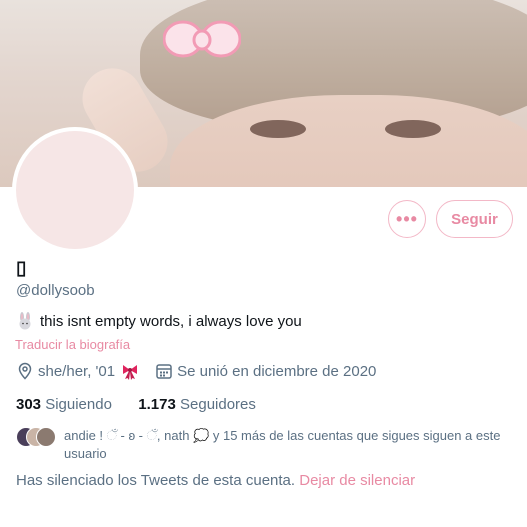 Image resolution: width=527 pixels, height=527 pixels. Describe the element at coordinates (357, 480) in the screenshot. I see `unmute-link: Dejar de silenciar` at that location.